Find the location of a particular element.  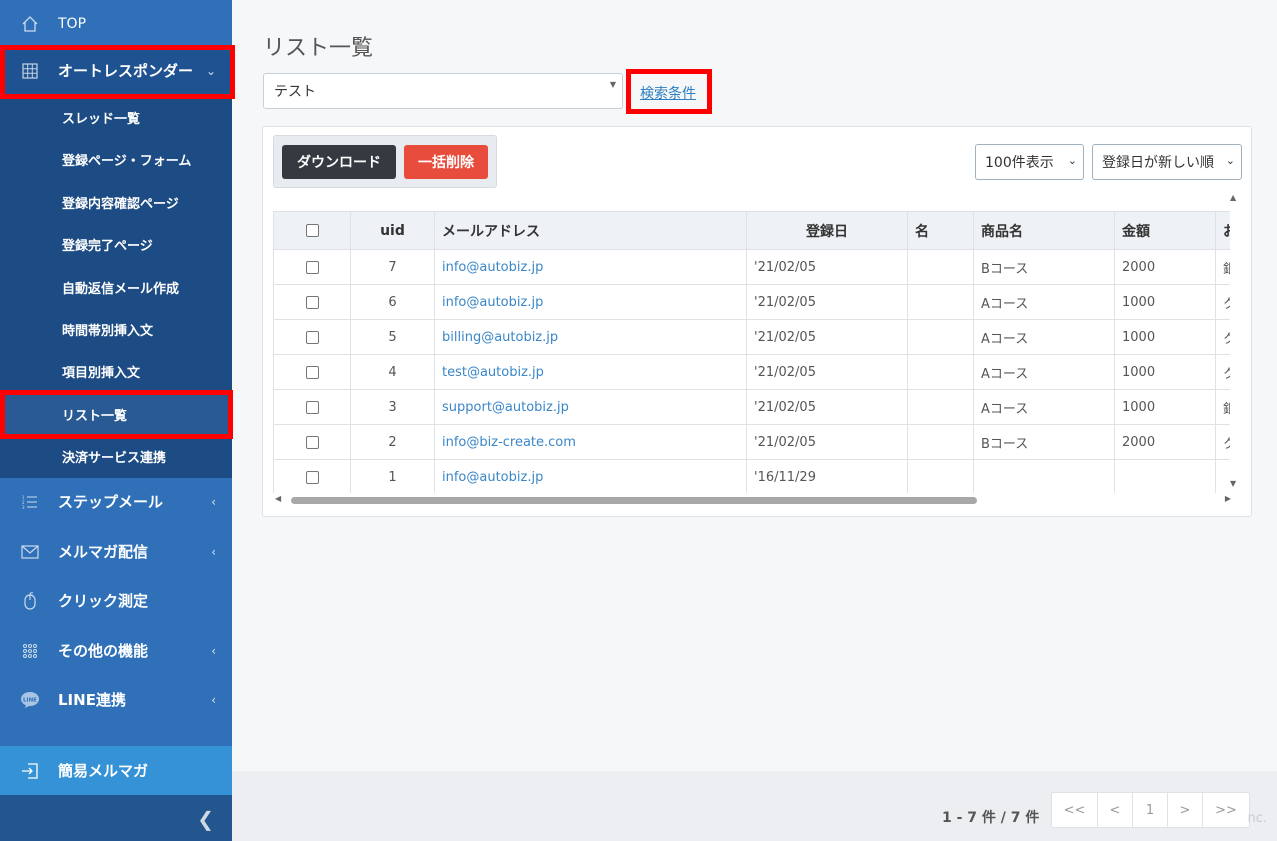

filter-select-value: テスト is located at coordinates (295, 92).